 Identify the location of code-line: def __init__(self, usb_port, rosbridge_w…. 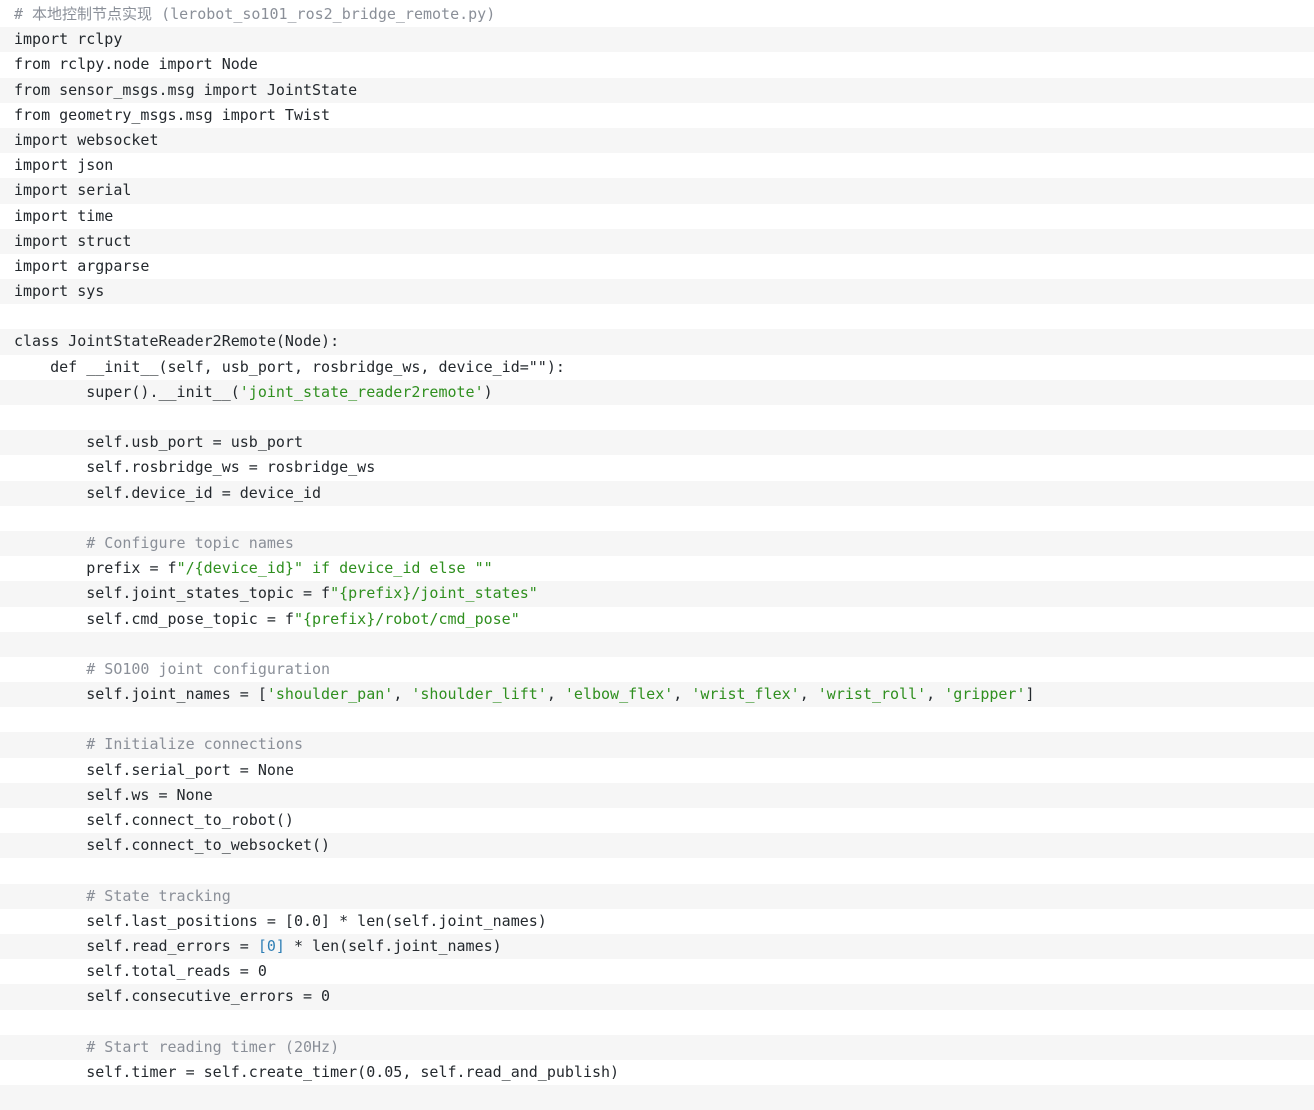
(657, 367).